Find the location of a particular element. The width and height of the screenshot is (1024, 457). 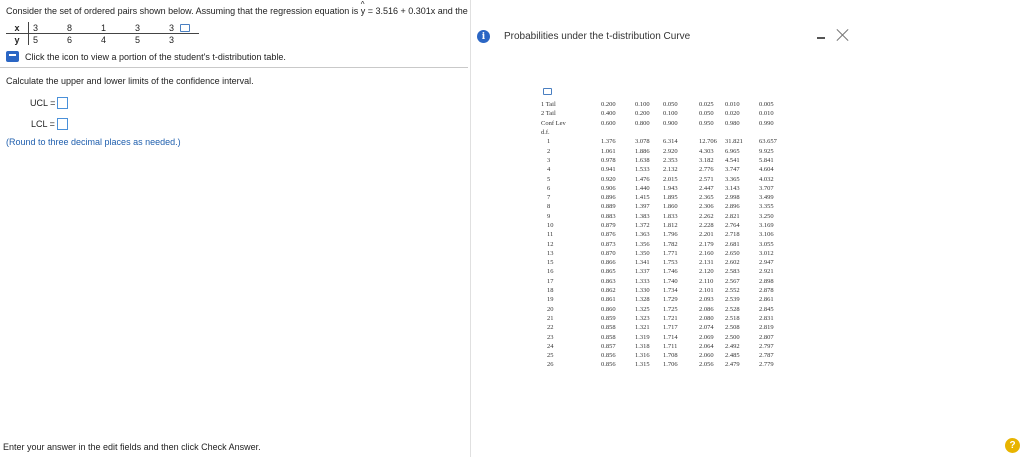

table-cell: 1.533 is located at coordinates (642, 170).